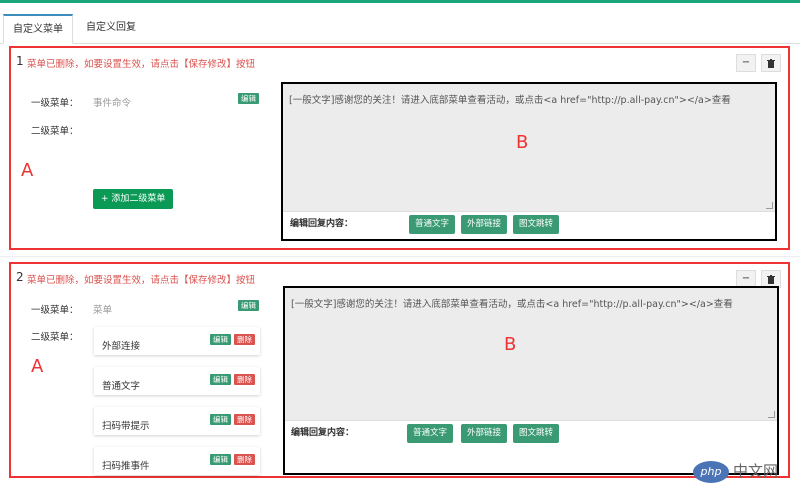  I want to click on submenu-label: 外部连接, so click(121, 346).